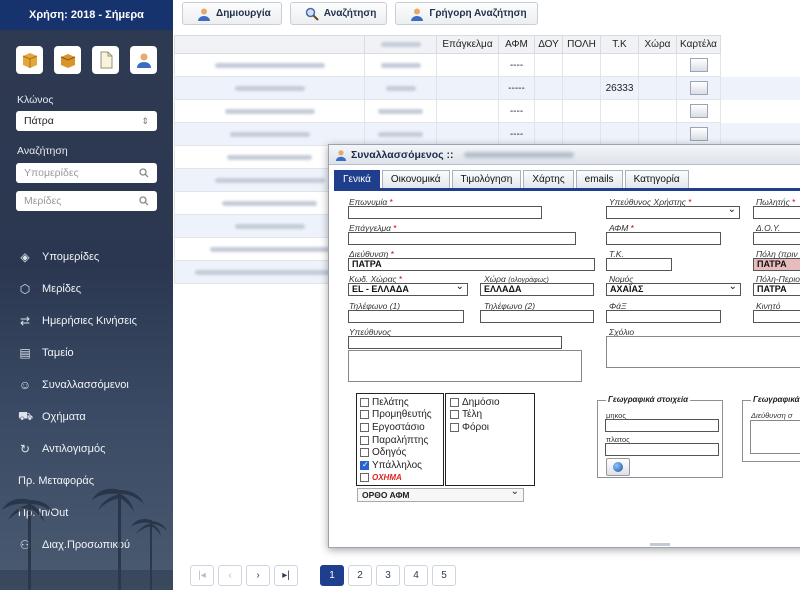 This screenshot has height=590, width=800. What do you see at coordinates (415, 179) in the screenshot?
I see `tab-financial: Οικονομικά` at bounding box center [415, 179].